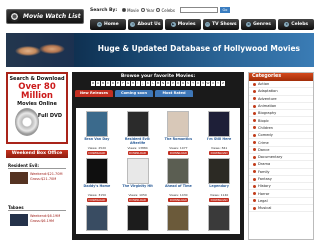 The width and height of the screenshot is (320, 240). I want to click on letter-h: H, so click(133, 83).